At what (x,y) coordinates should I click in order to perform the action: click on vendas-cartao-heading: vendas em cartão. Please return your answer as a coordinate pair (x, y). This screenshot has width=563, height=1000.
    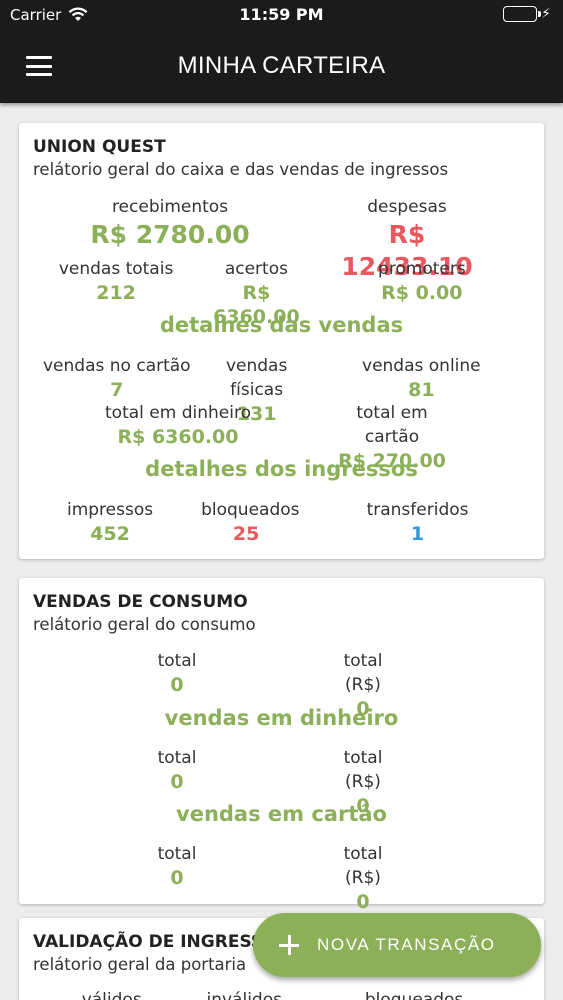
    Looking at the image, I should click on (281, 814).